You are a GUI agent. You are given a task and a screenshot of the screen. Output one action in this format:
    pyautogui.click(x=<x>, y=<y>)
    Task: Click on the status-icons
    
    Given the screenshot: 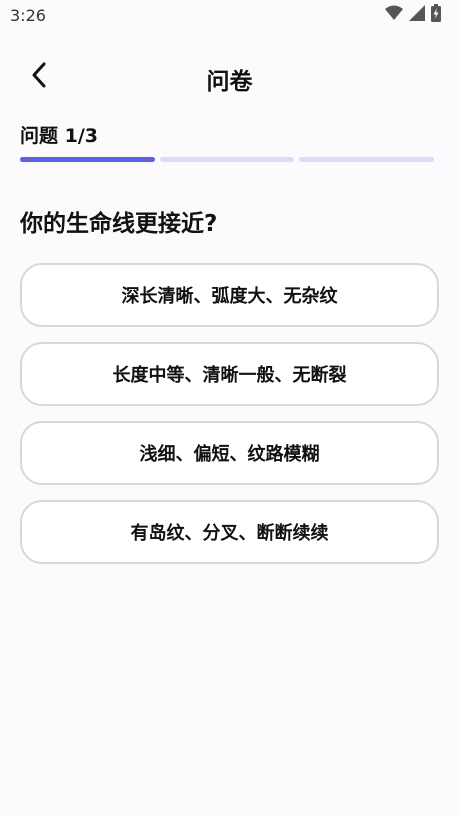 What is the action you would take?
    pyautogui.click(x=413, y=15)
    